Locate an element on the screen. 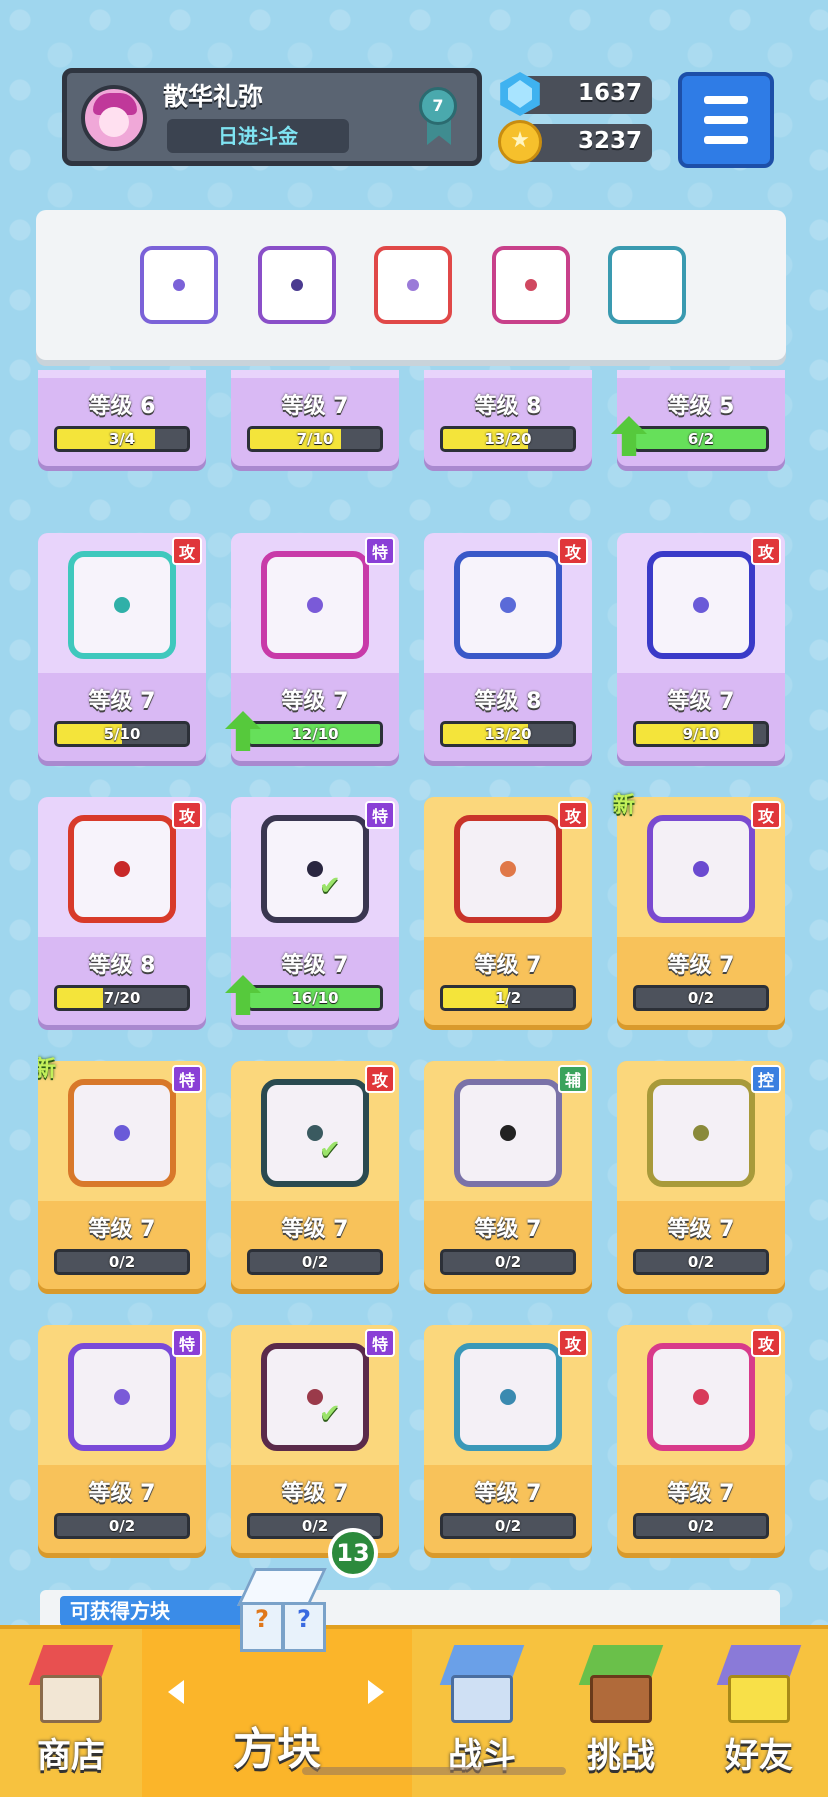  dice-card: 攻等级 8 7/20 is located at coordinates (122, 911).